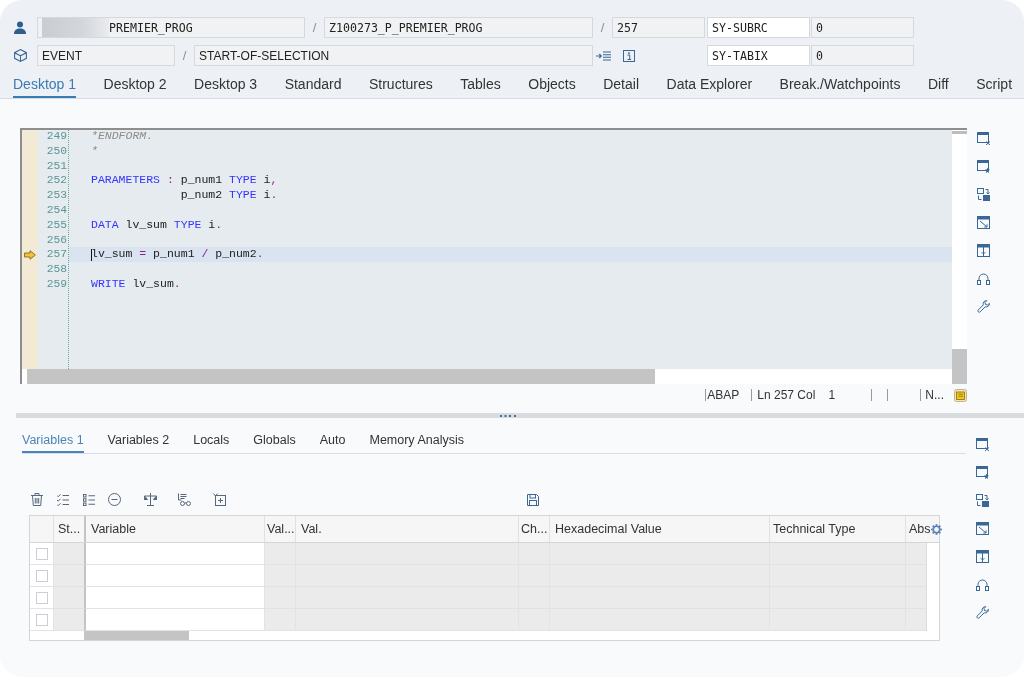 This screenshot has height=677, width=1024. What do you see at coordinates (313, 84) in the screenshot?
I see `tab: Standard` at bounding box center [313, 84].